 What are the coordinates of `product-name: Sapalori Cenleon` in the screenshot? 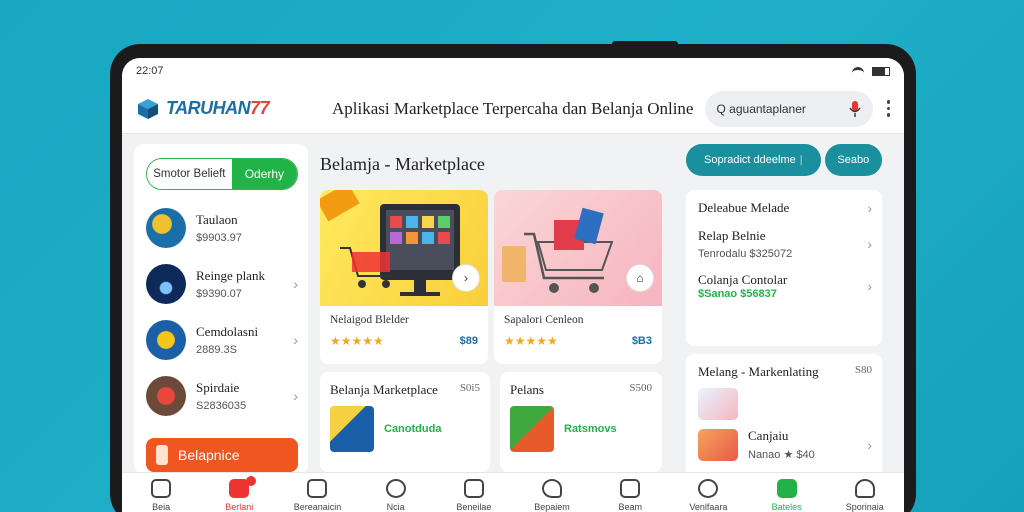 It's located at (544, 320).